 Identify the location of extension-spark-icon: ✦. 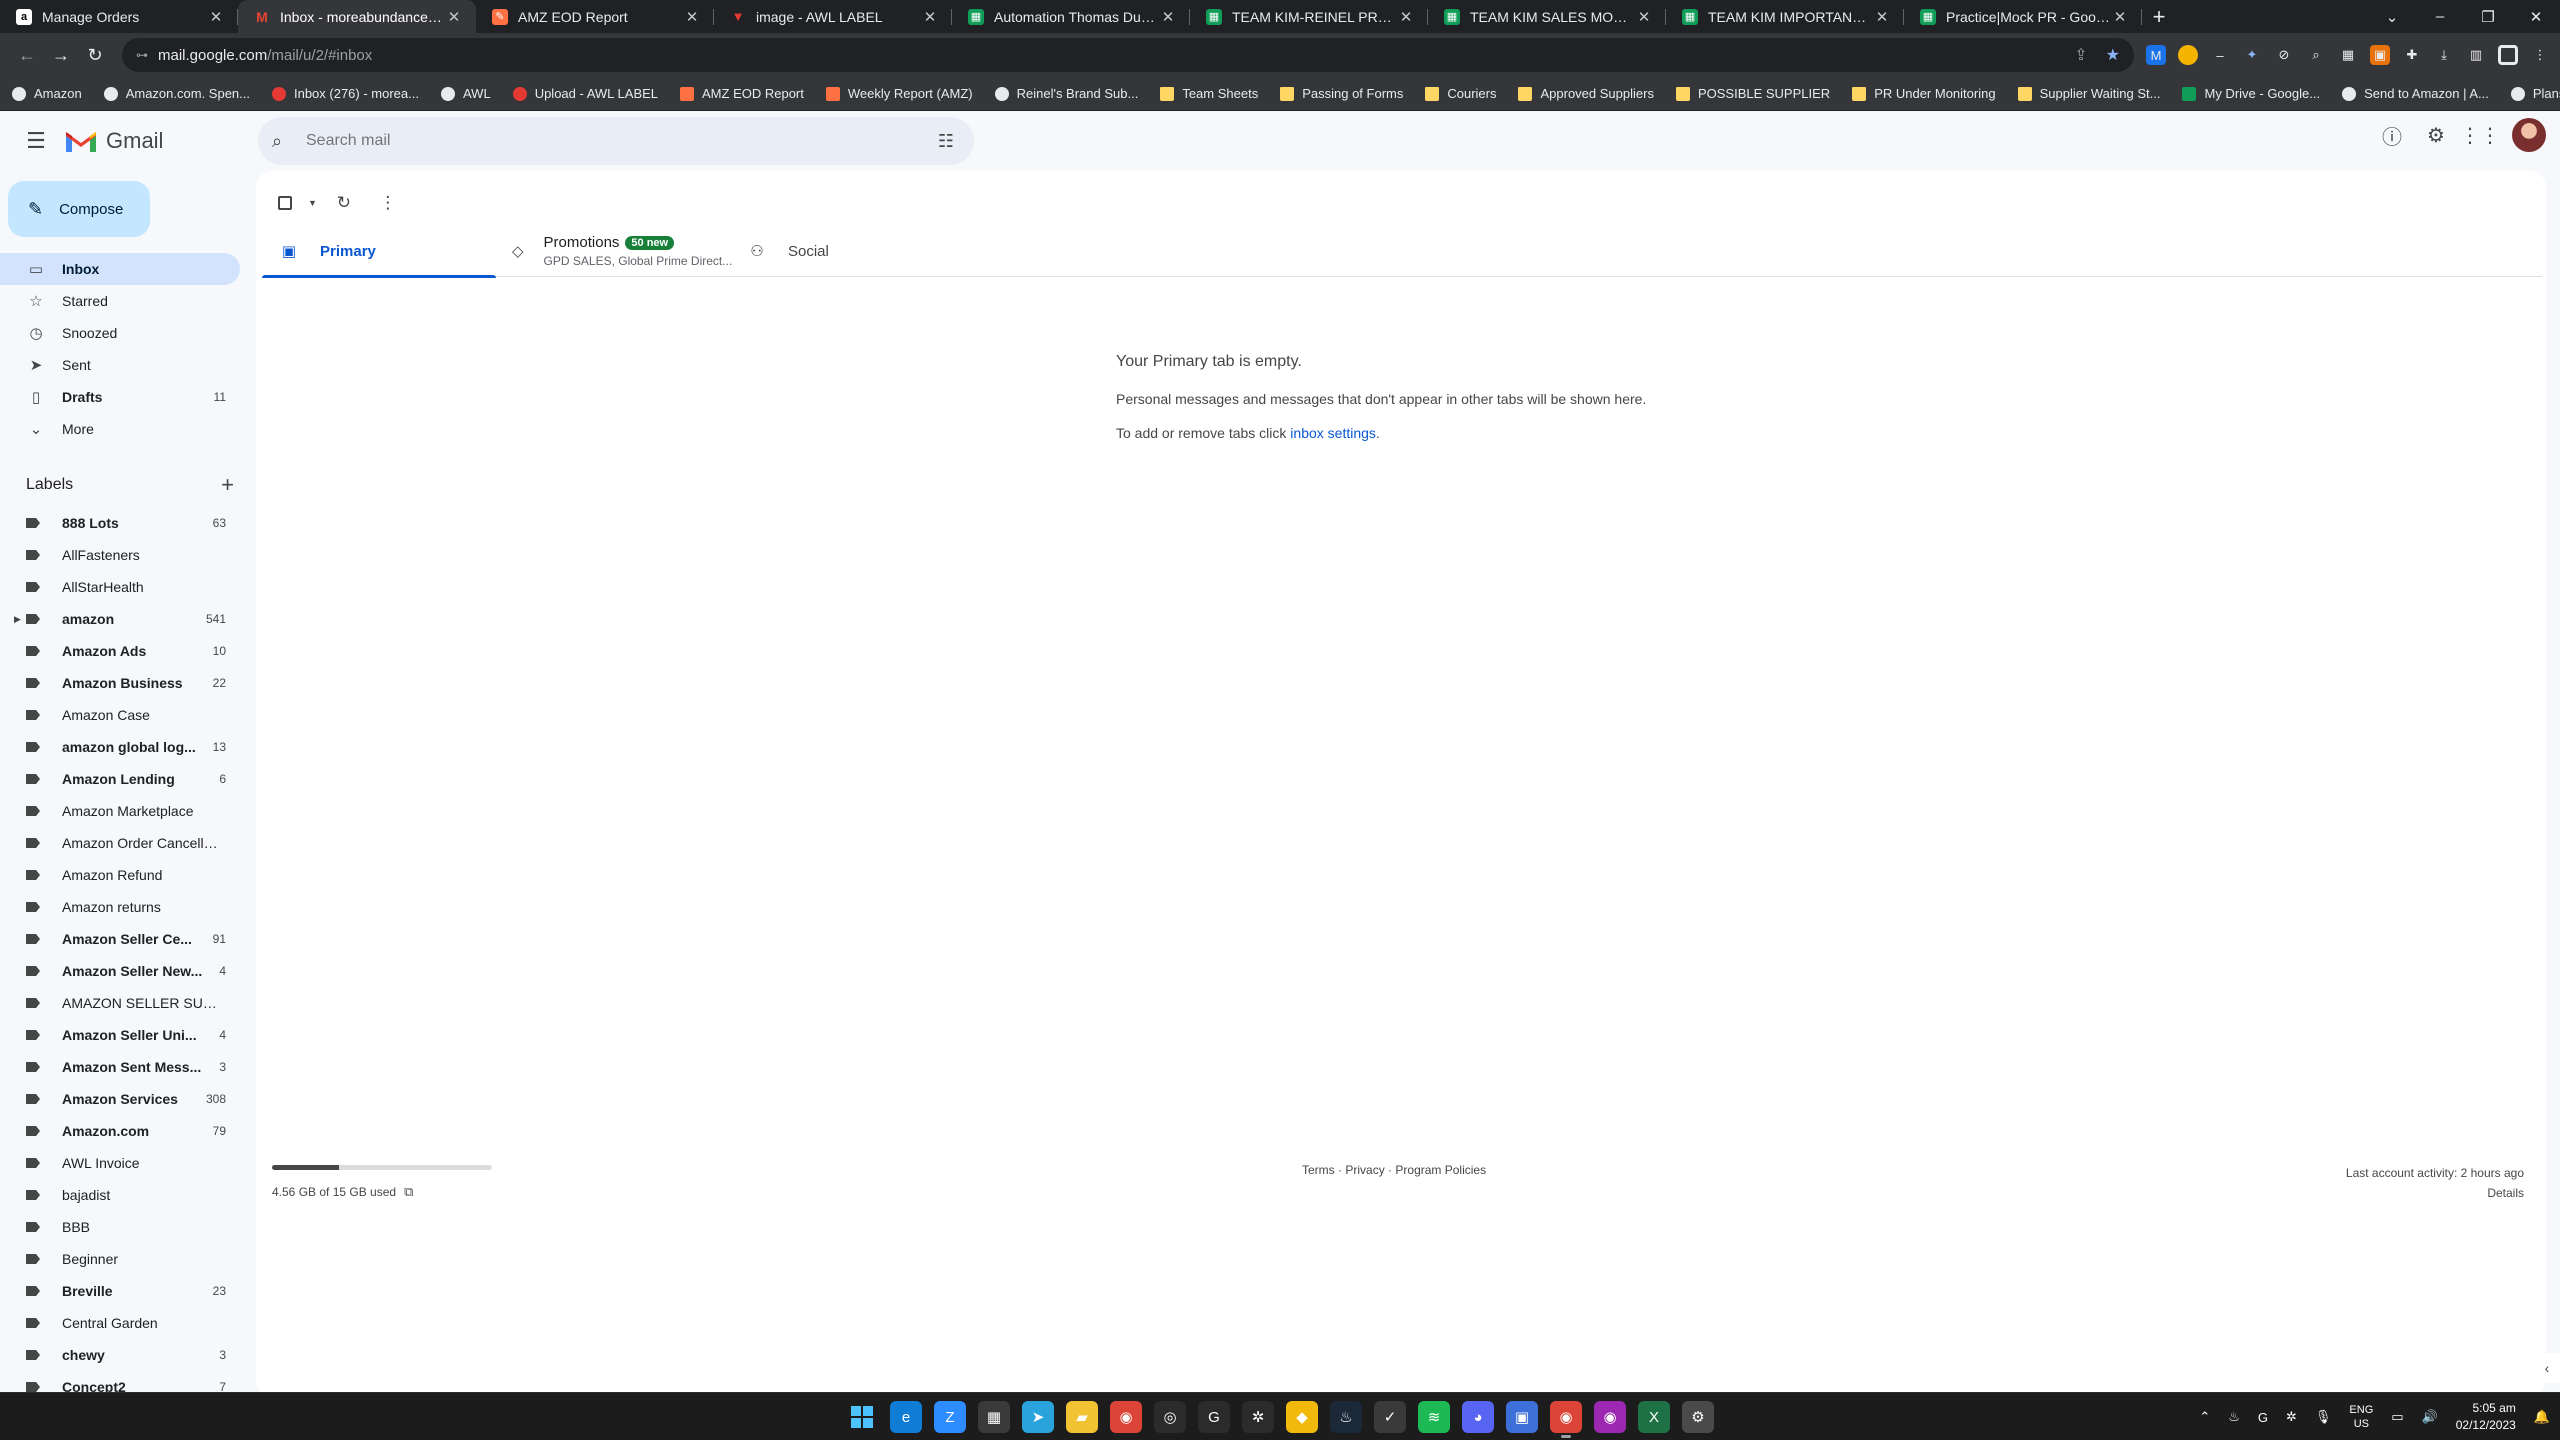
(2252, 55).